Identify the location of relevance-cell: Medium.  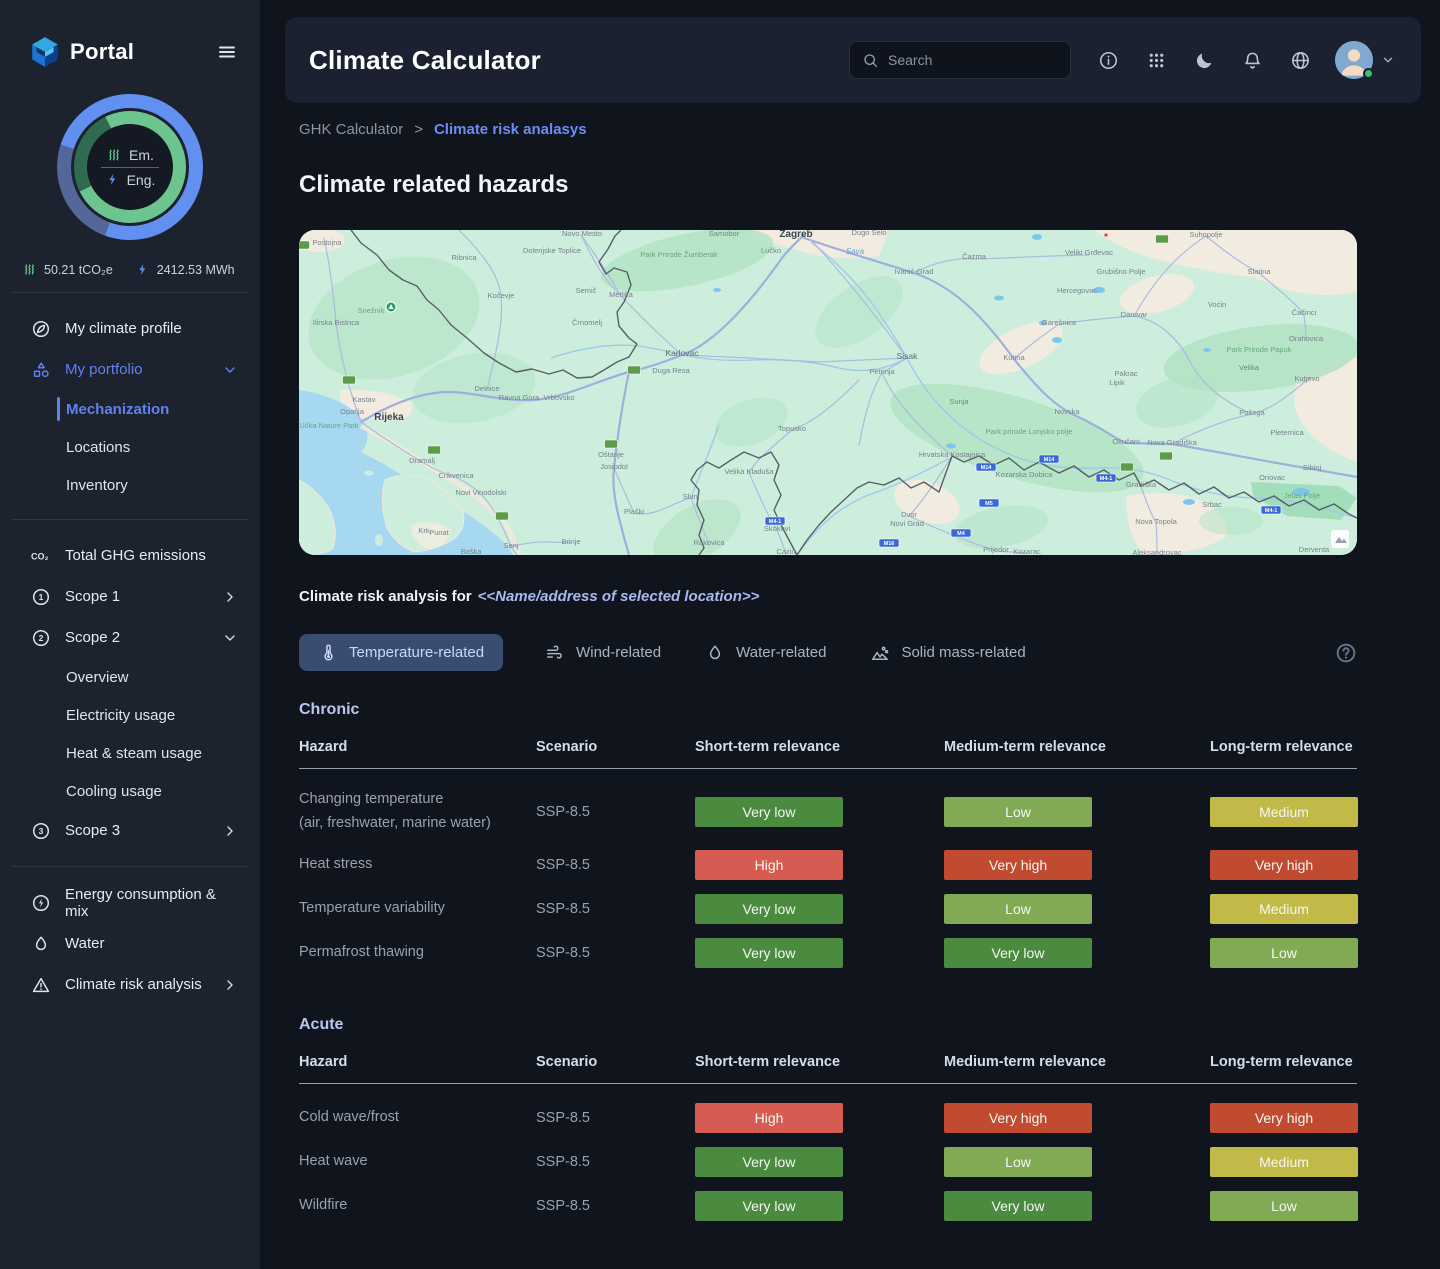
(1284, 811).